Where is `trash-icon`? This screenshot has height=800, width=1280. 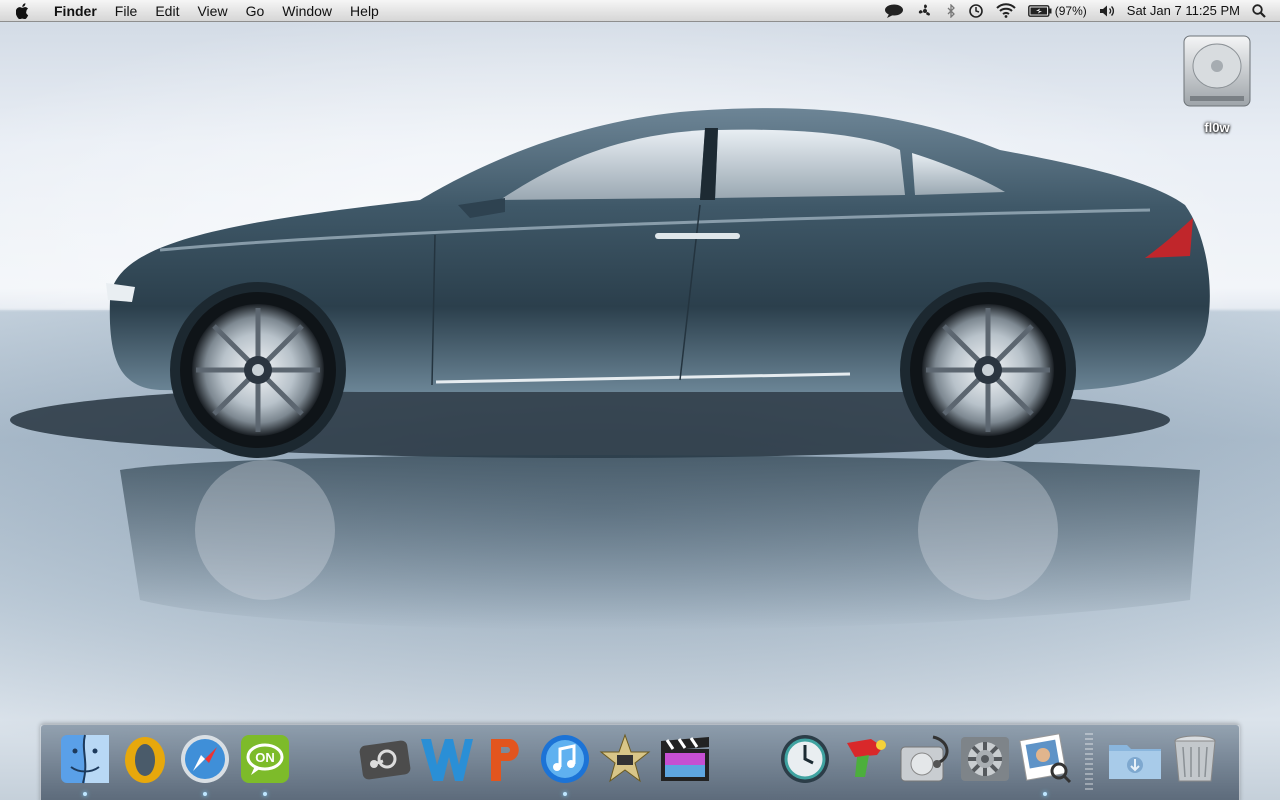
trash-icon is located at coordinates (1195, 758).